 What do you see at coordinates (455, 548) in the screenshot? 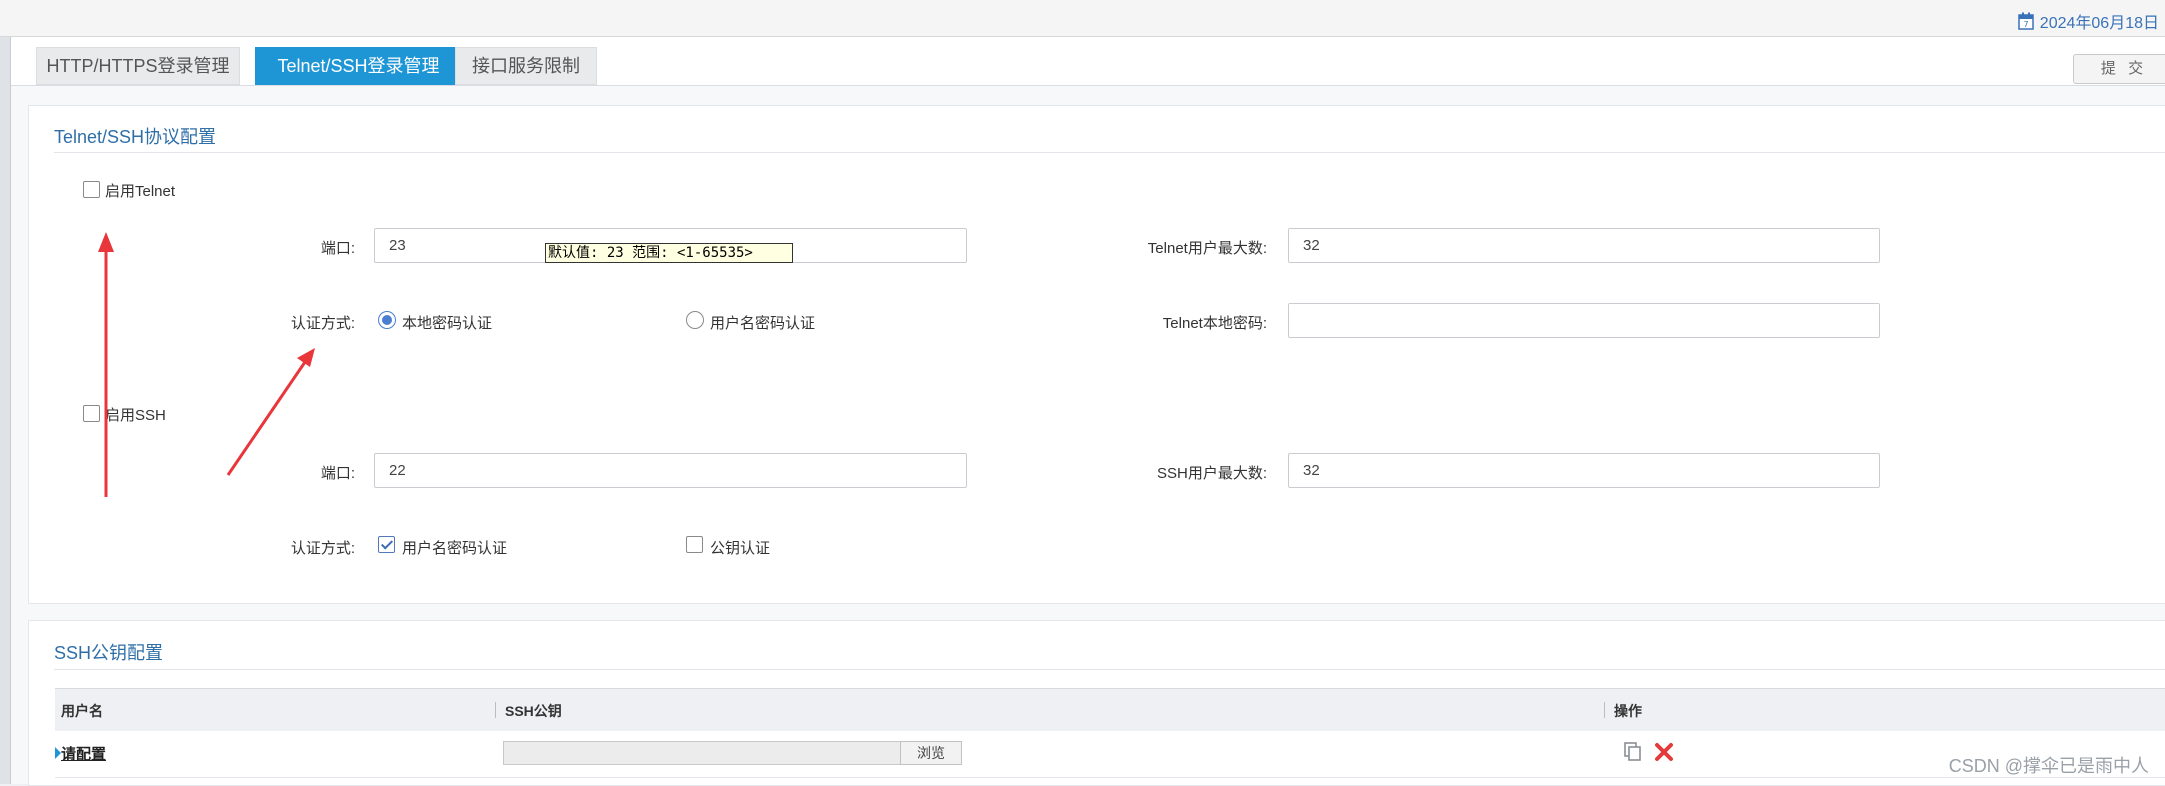
I see `ssh-auth-user-label: 用户名密码认证` at bounding box center [455, 548].